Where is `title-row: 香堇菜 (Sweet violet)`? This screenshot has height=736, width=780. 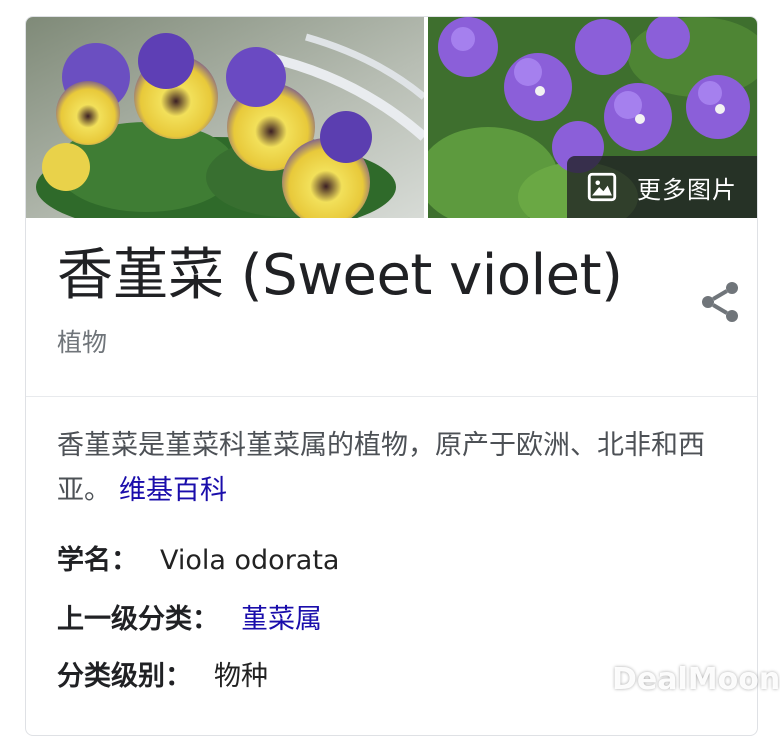 title-row: 香堇菜 (Sweet violet) is located at coordinates (402, 281).